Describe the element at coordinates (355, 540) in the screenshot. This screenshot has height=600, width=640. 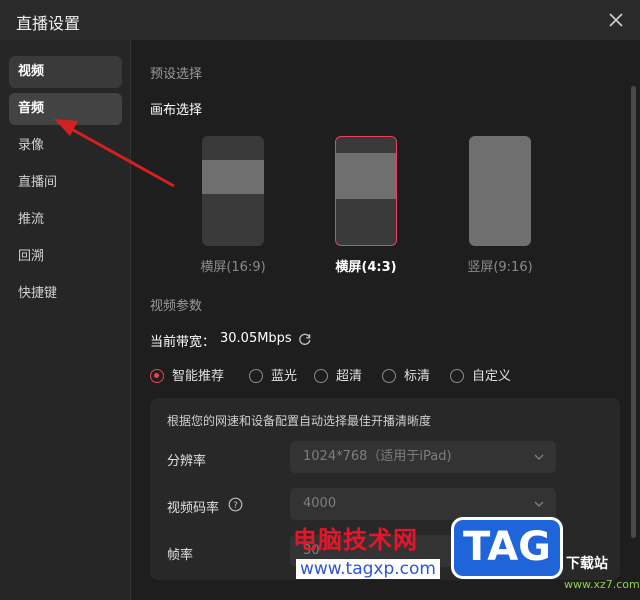
I see `watermark-site-name: 电脑技术网` at that location.